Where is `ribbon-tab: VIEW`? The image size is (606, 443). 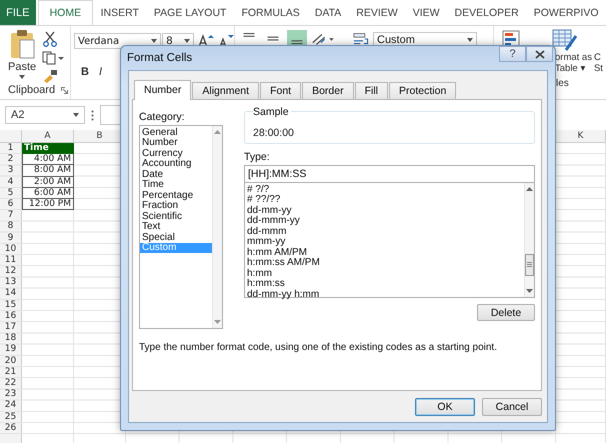 ribbon-tab: VIEW is located at coordinates (426, 12).